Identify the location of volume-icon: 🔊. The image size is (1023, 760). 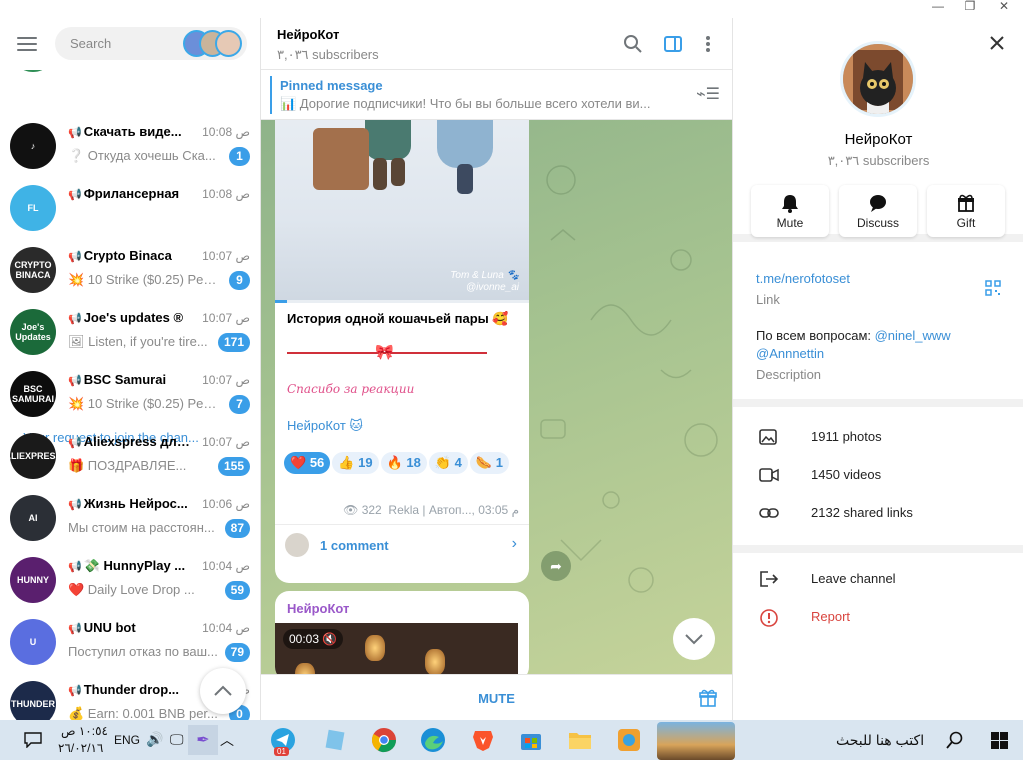
(154, 739).